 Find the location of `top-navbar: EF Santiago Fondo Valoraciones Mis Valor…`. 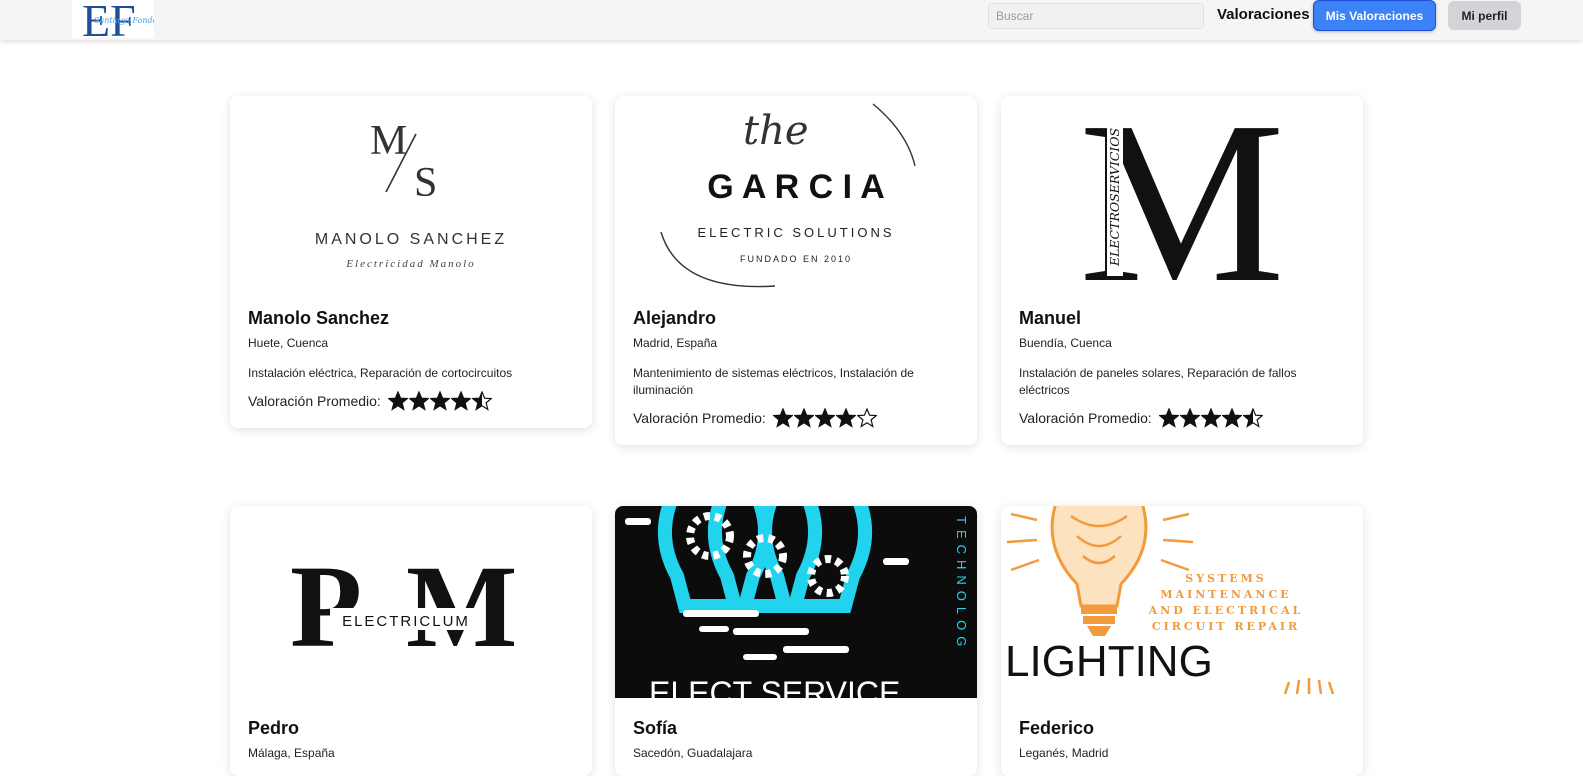

top-navbar: EF Santiago Fondo Valoraciones Mis Valor… is located at coordinates (791, 20).